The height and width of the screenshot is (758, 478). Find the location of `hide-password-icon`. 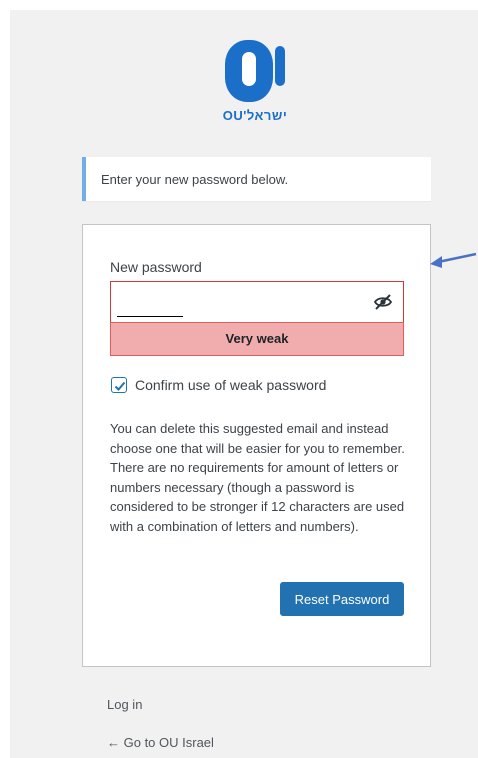

hide-password-icon is located at coordinates (383, 302).